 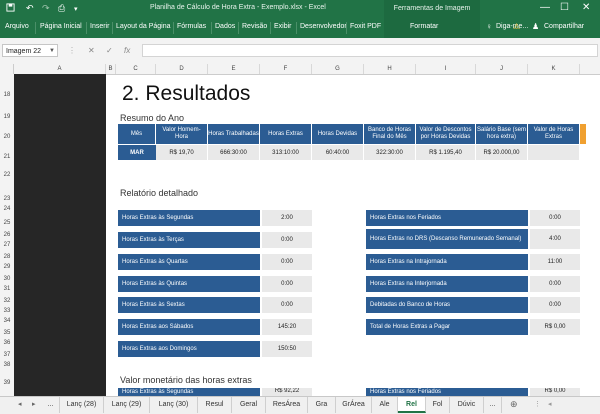 I want to click on row-header: 34, so click(x=7, y=321).